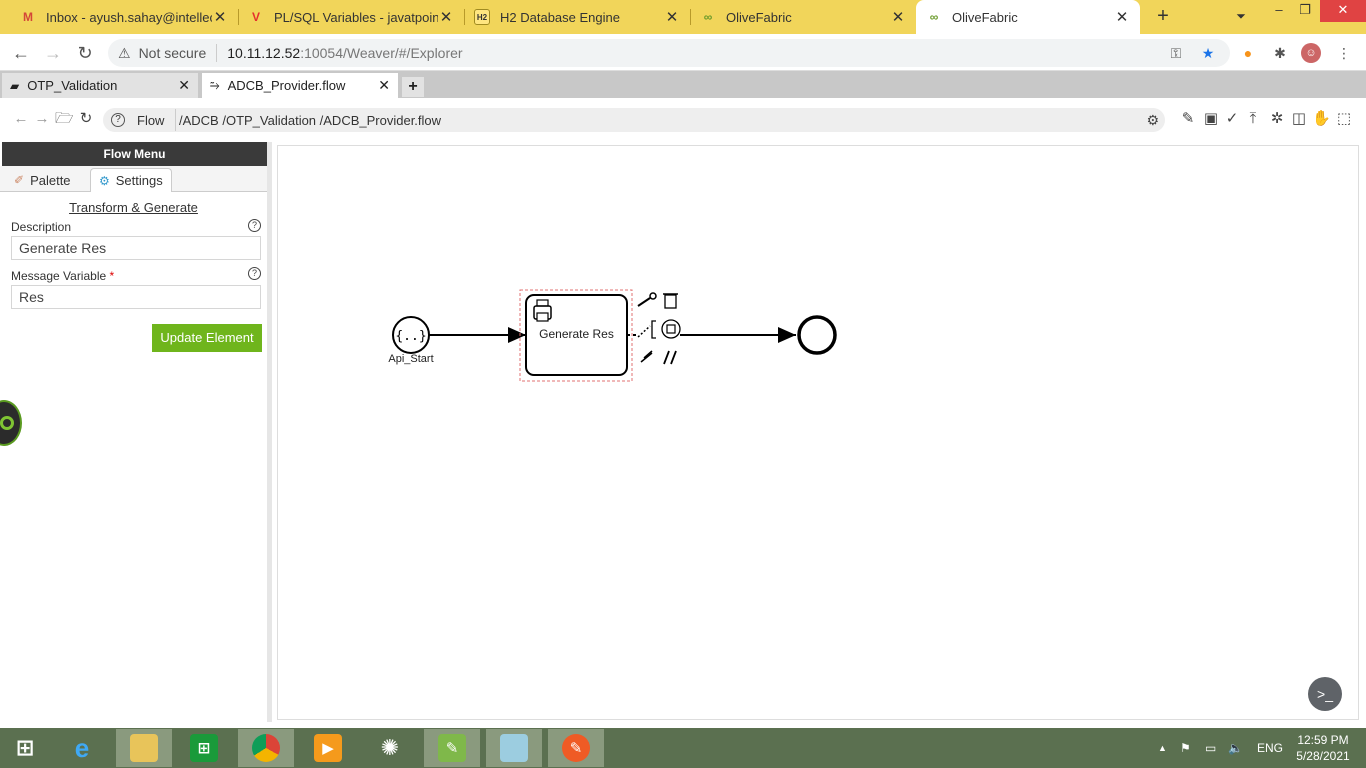 This screenshot has width=1366, height=768. Describe the element at coordinates (1028, 17) in the screenshot. I see `browser-tab-olivefabric-2: ∞ OliveFabric ✕` at that location.